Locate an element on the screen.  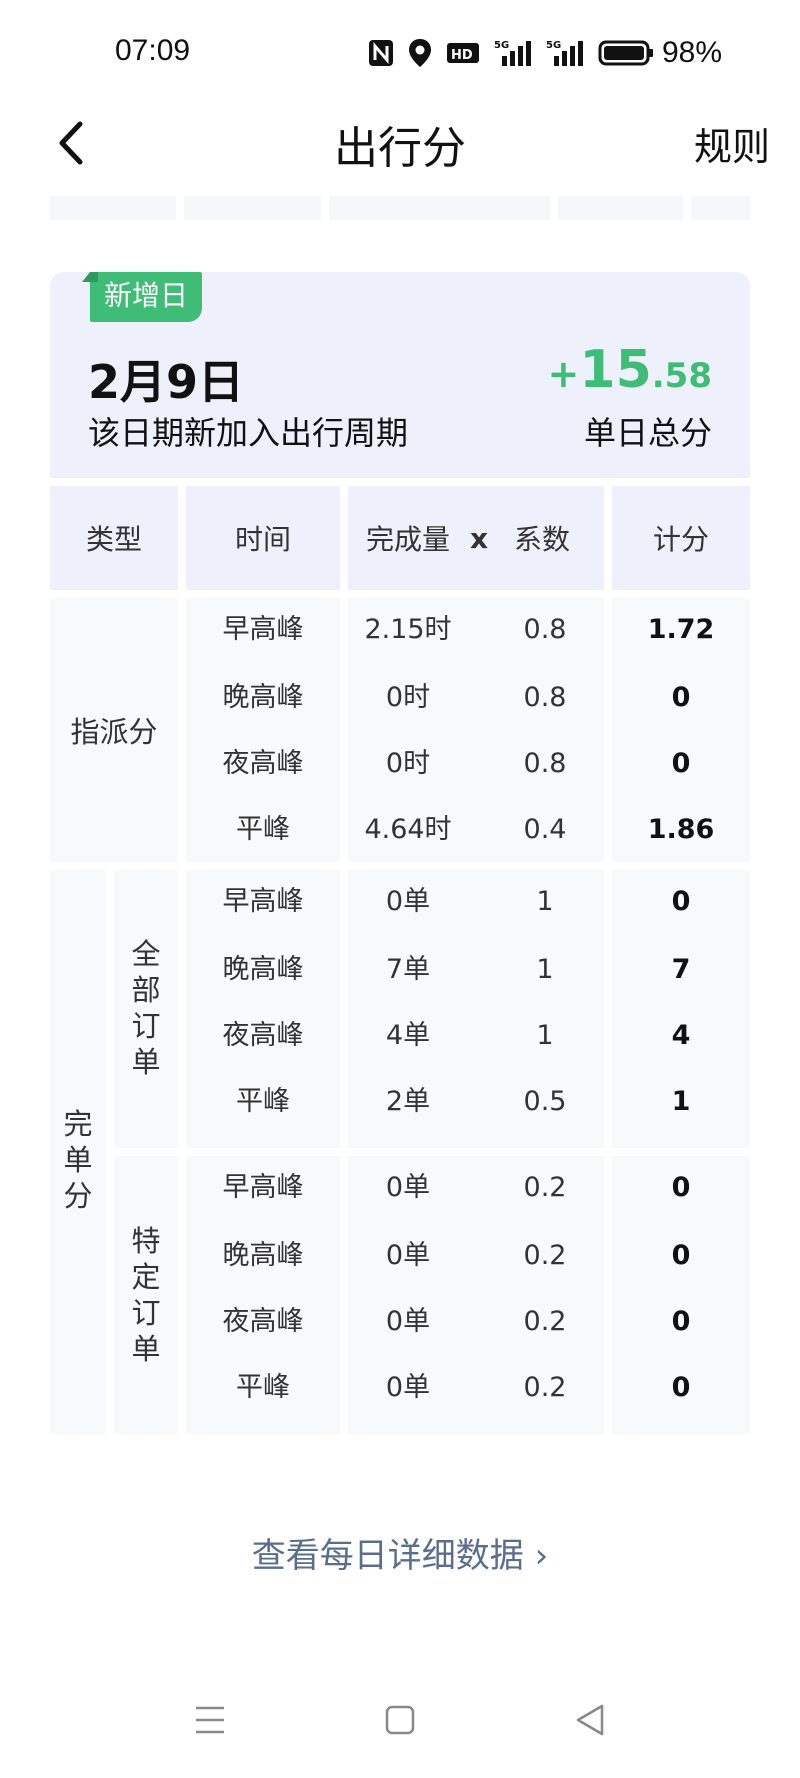
row-score: 7 is located at coordinates (681, 969).